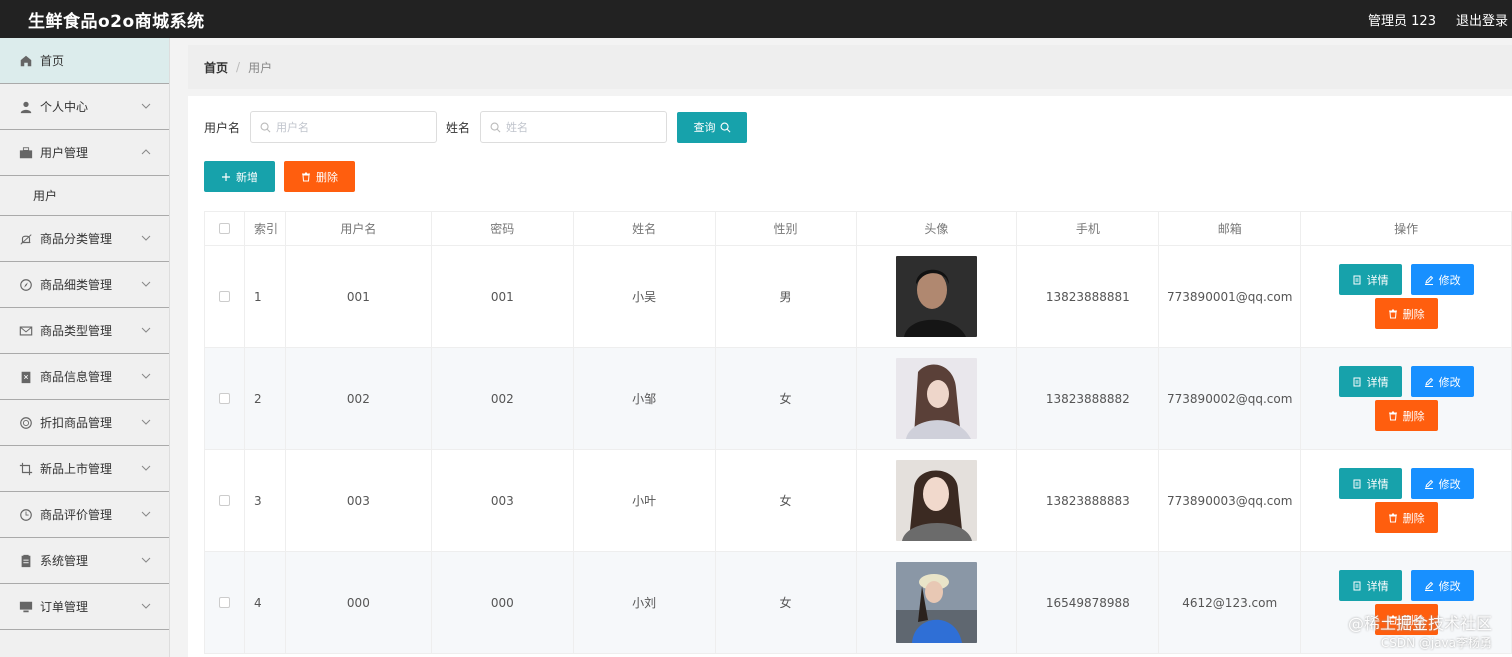 Image resolution: width=1512 pixels, height=657 pixels. Describe the element at coordinates (319, 176) in the screenshot. I see `batch-delete-button: 删除` at that location.